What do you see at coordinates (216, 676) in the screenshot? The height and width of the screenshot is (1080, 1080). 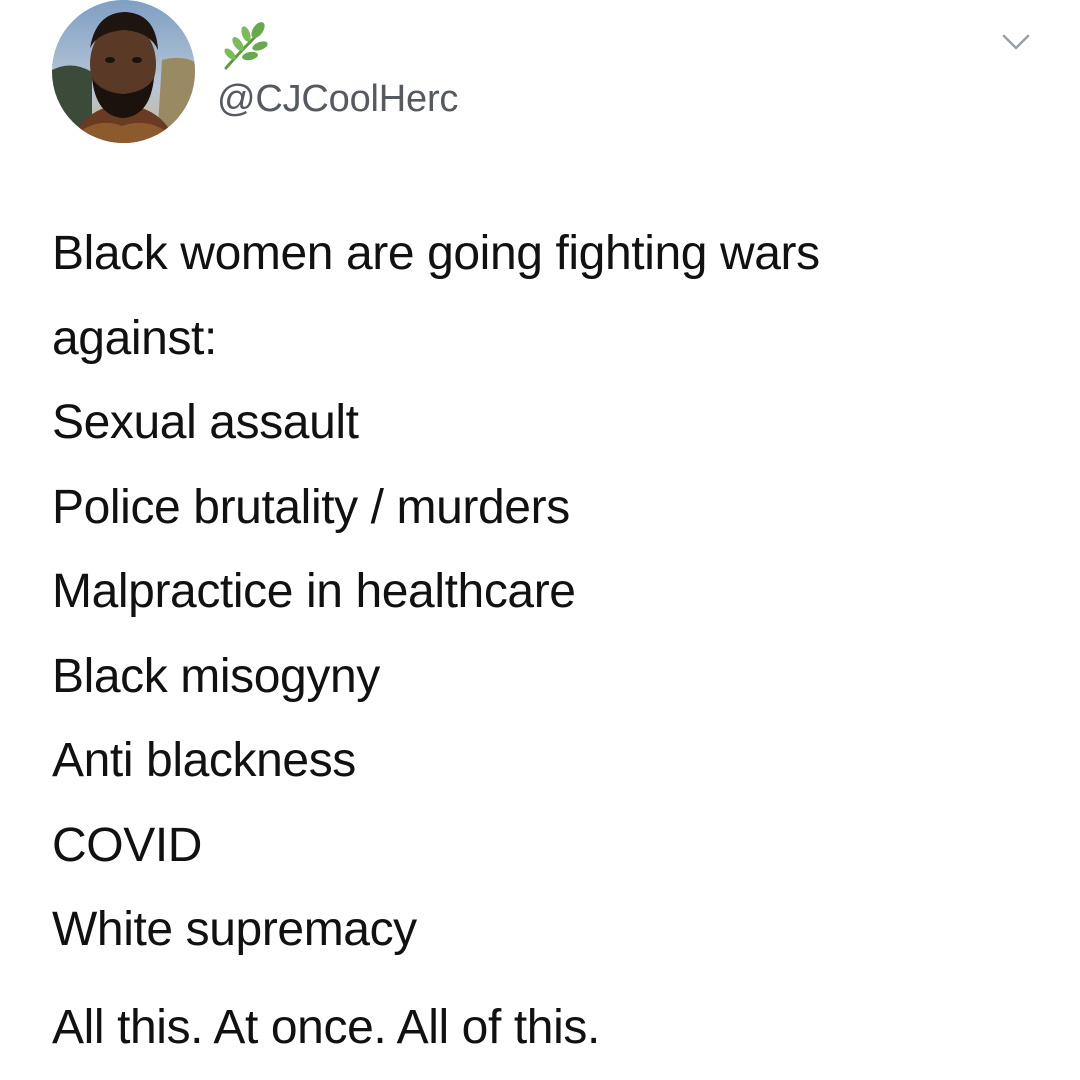 I see `tweet-line: Black misogyny` at bounding box center [216, 676].